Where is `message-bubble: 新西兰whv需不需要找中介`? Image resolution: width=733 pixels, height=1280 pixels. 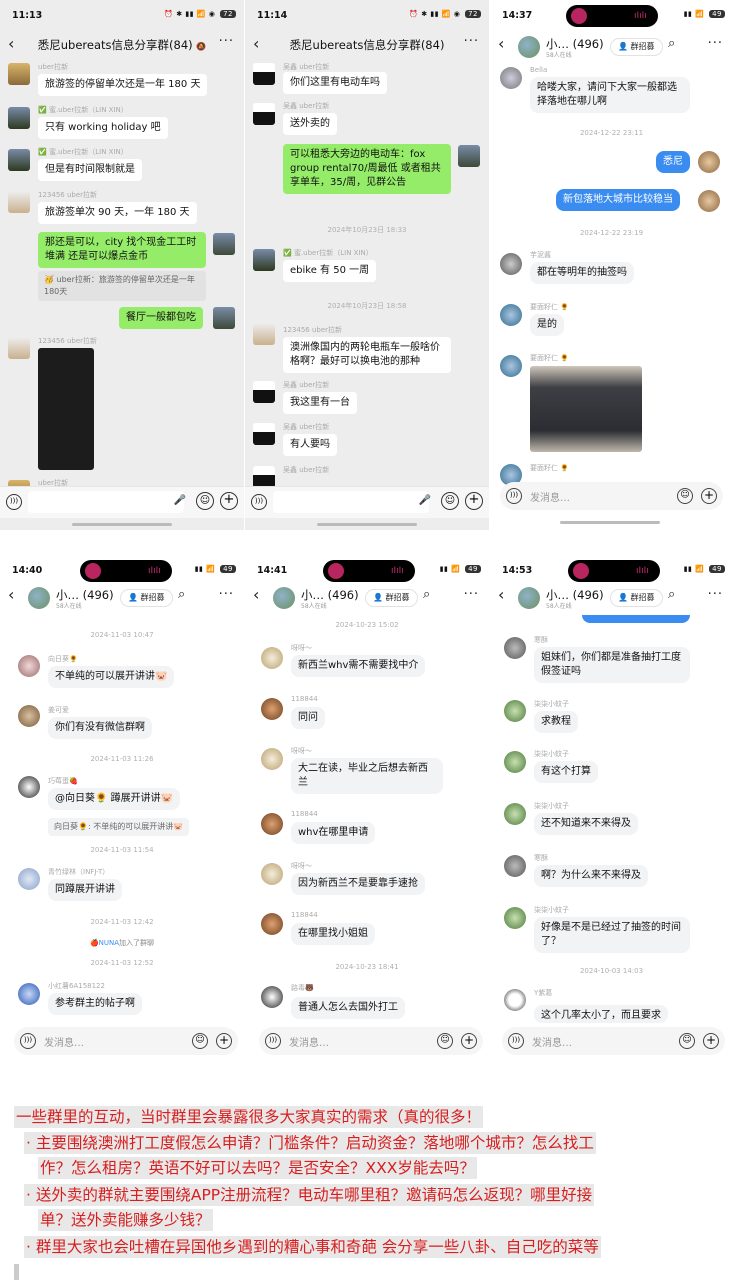
message-bubble: 新西兰whv需不需要找中介 is located at coordinates (358, 666).